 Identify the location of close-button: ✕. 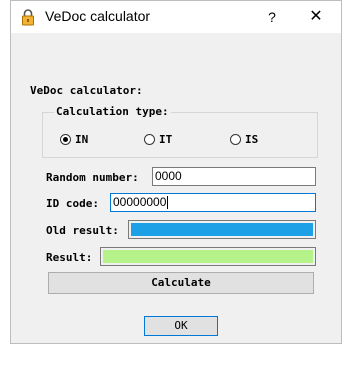
(316, 17).